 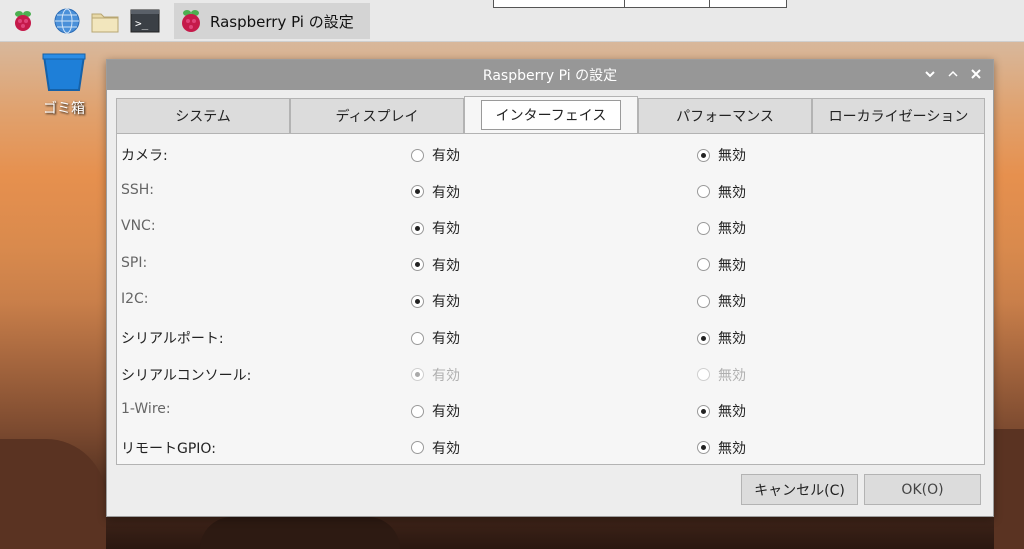 I want to click on background-silhouette, so click(x=300, y=533).